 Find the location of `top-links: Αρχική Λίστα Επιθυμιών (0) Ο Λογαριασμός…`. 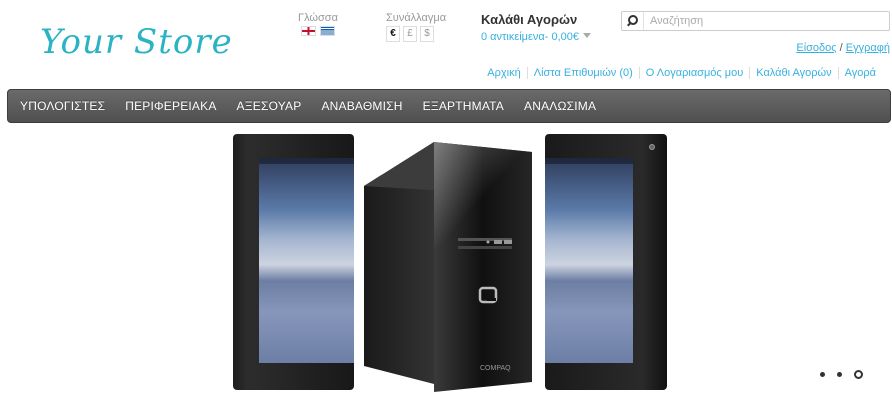

top-links: Αρχική Λίστα Επιθυμιών (0) Ο Λογαριασμός… is located at coordinates (681, 73).